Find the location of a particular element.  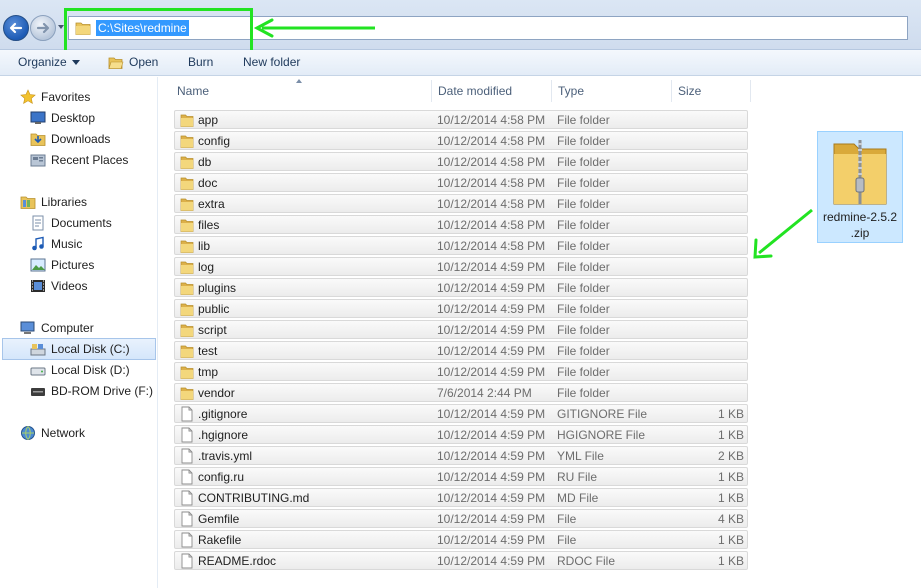

file-name: .hgignore is located at coordinates (223, 435).